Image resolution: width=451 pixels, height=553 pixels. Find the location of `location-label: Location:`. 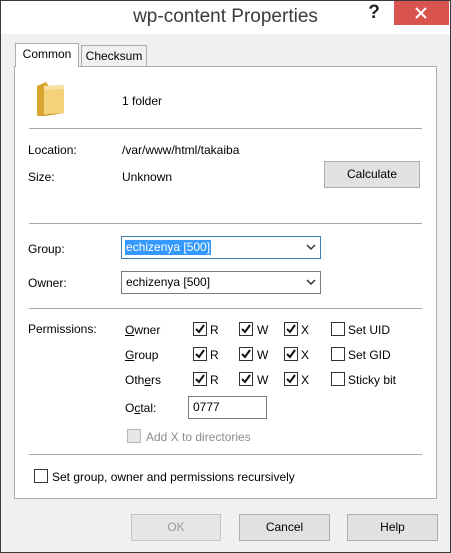

location-label: Location: is located at coordinates (52, 150).